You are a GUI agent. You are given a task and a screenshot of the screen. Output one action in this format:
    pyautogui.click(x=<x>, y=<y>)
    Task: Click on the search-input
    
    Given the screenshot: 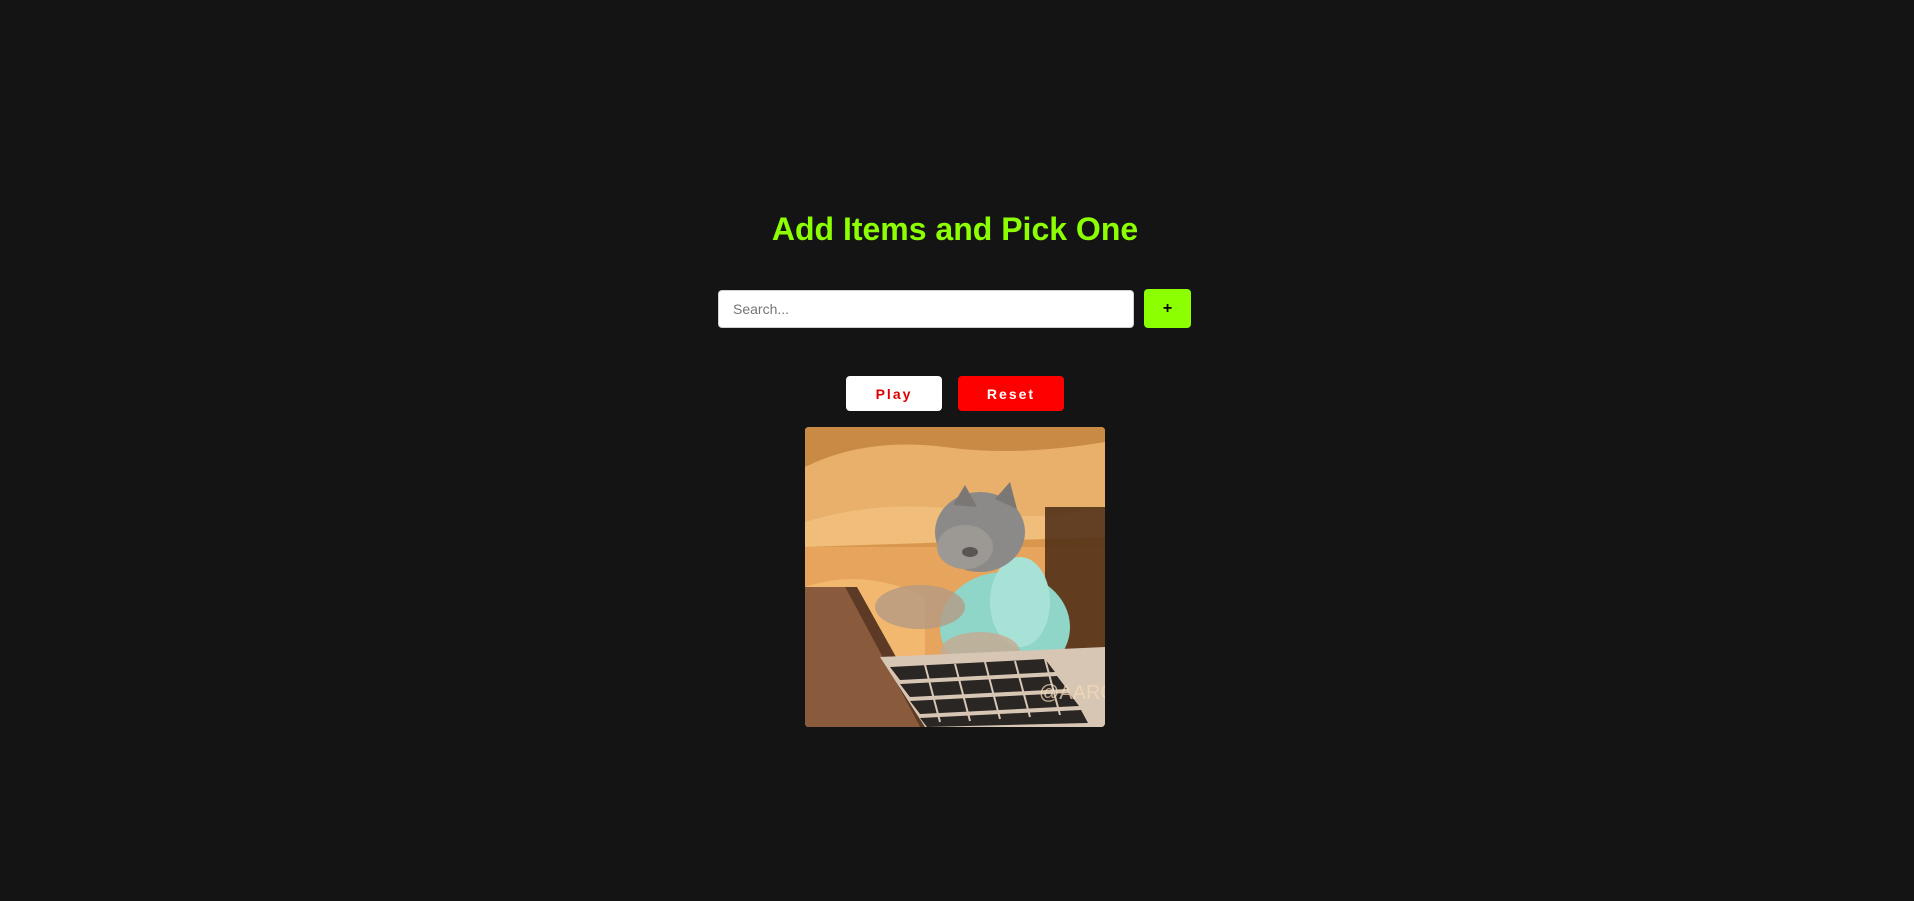 What is the action you would take?
    pyautogui.click(x=926, y=308)
    